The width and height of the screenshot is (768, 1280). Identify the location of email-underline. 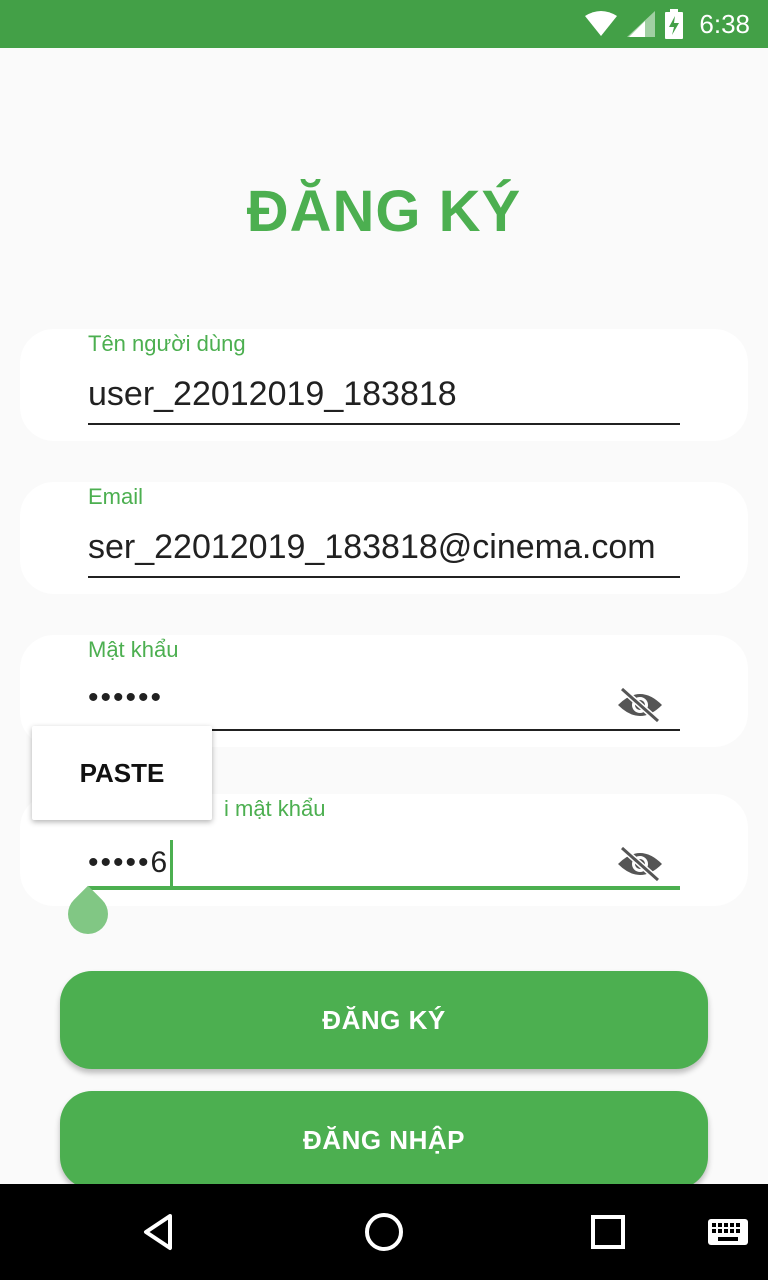
(384, 577).